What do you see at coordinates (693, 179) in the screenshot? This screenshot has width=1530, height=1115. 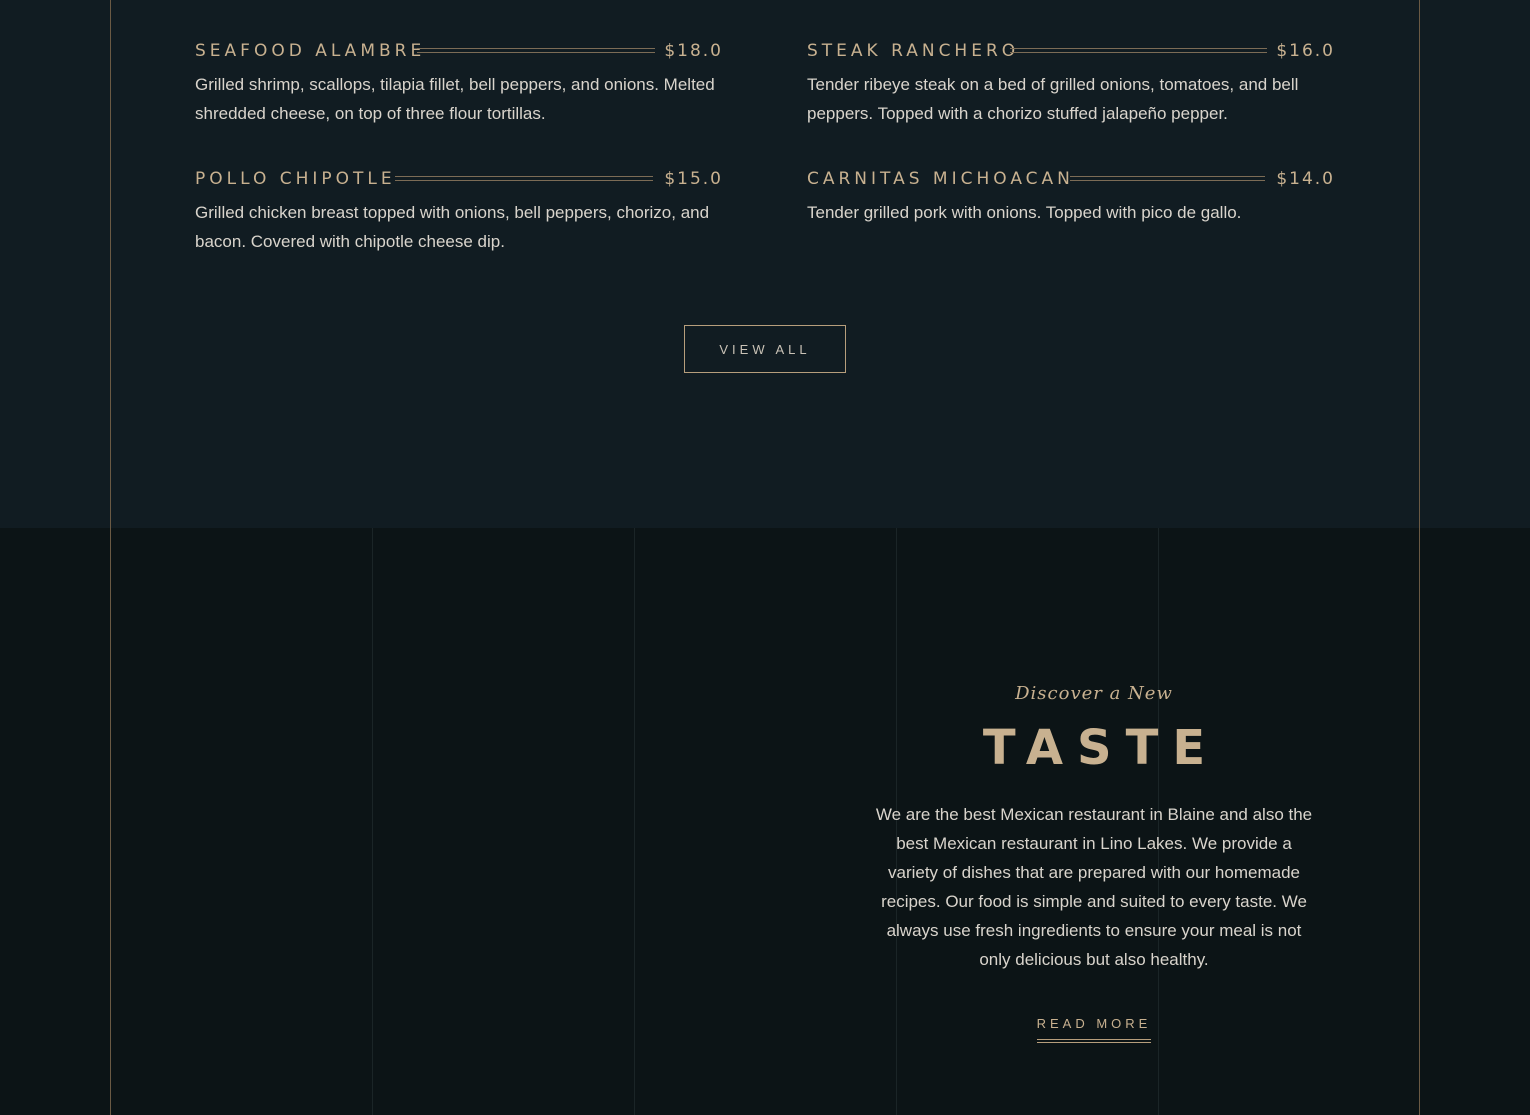 I see `menu-item-price: $15.0` at bounding box center [693, 179].